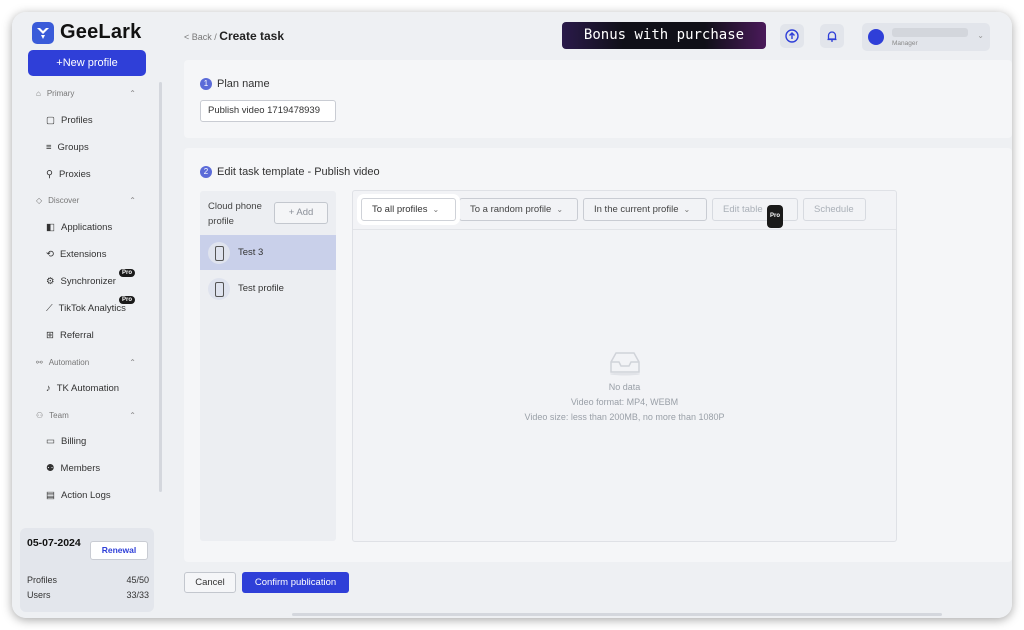  Describe the element at coordinates (86, 415) in the screenshot. I see `section-team: ⚇ Team ⌃` at that location.